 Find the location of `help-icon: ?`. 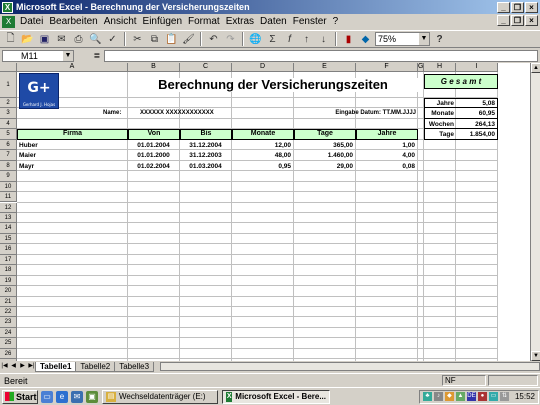

help-icon: ? is located at coordinates (439, 39).